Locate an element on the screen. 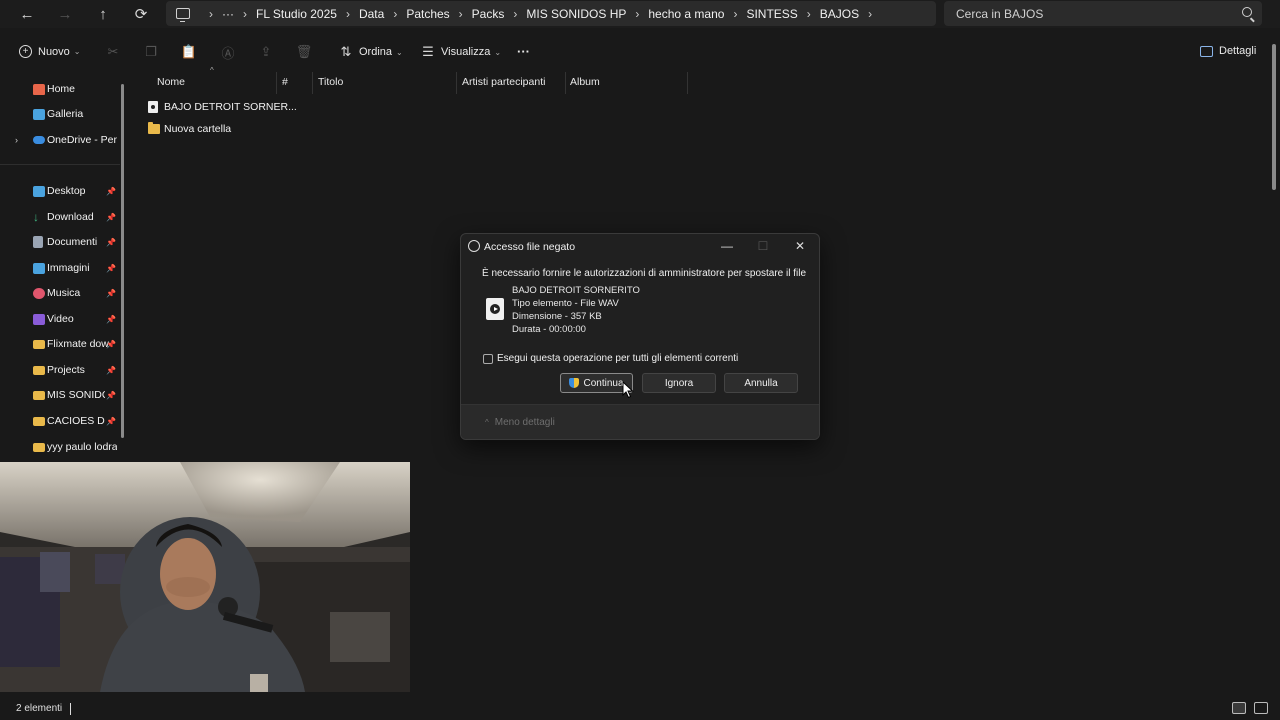 This screenshot has width=1280, height=720. maximize-button: ☐ is located at coordinates (763, 246).